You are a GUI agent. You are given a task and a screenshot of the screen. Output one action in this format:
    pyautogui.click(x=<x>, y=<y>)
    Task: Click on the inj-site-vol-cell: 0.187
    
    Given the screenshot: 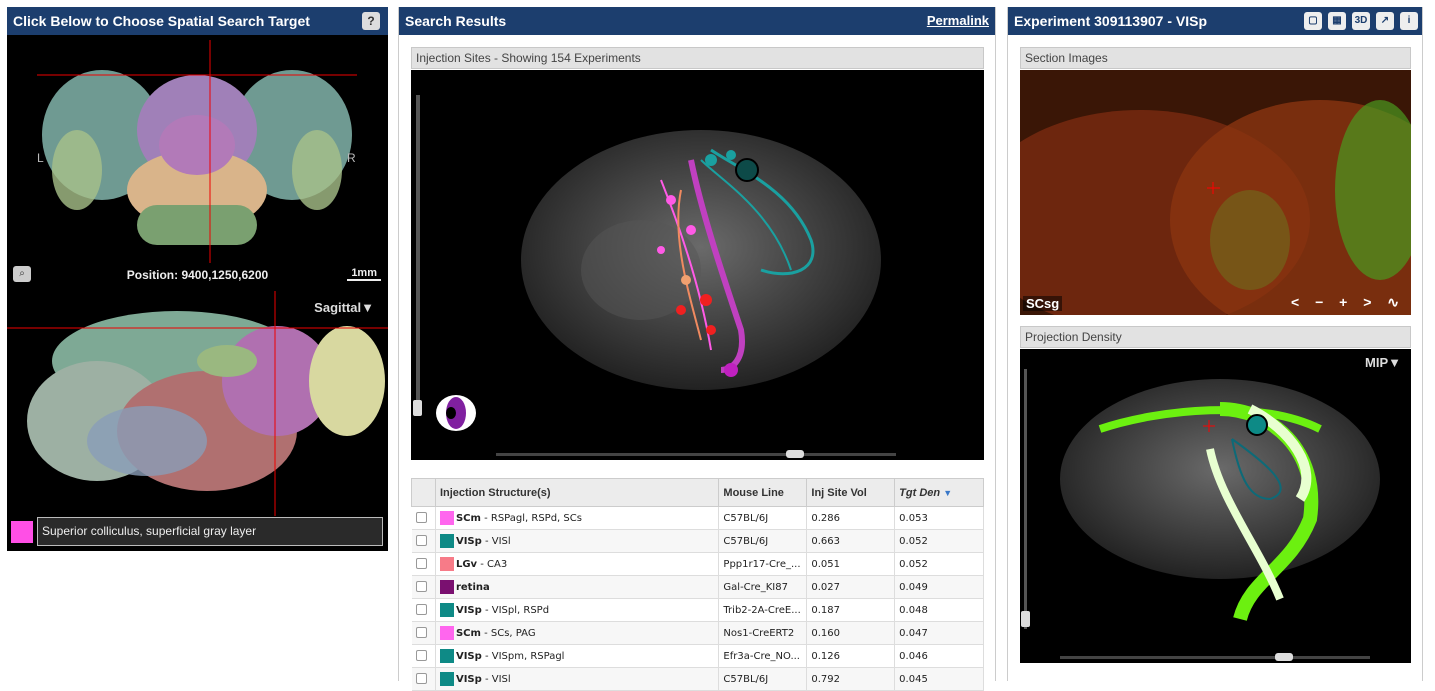 What is the action you would take?
    pyautogui.click(x=851, y=610)
    